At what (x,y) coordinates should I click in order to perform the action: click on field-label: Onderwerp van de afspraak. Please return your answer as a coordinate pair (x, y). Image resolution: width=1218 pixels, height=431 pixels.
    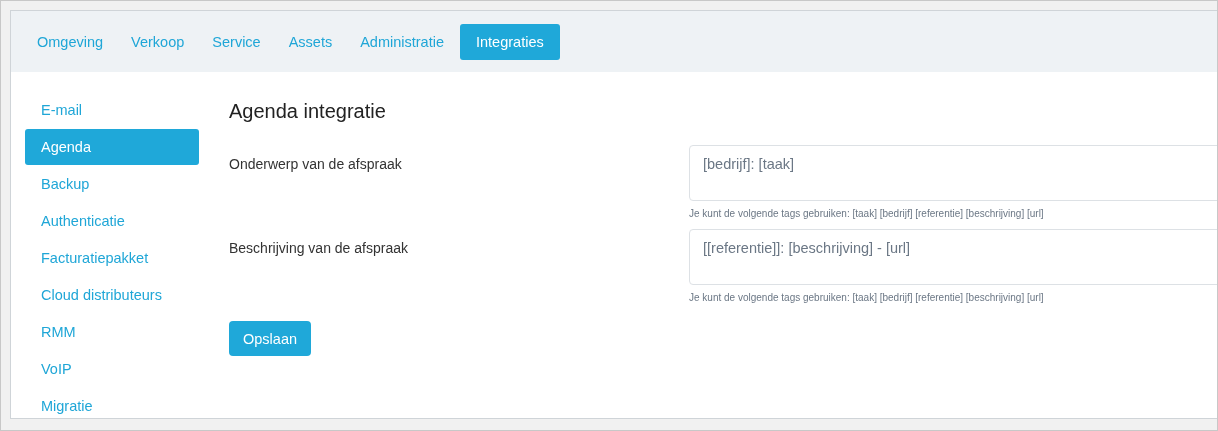
    Looking at the image, I should click on (316, 164).